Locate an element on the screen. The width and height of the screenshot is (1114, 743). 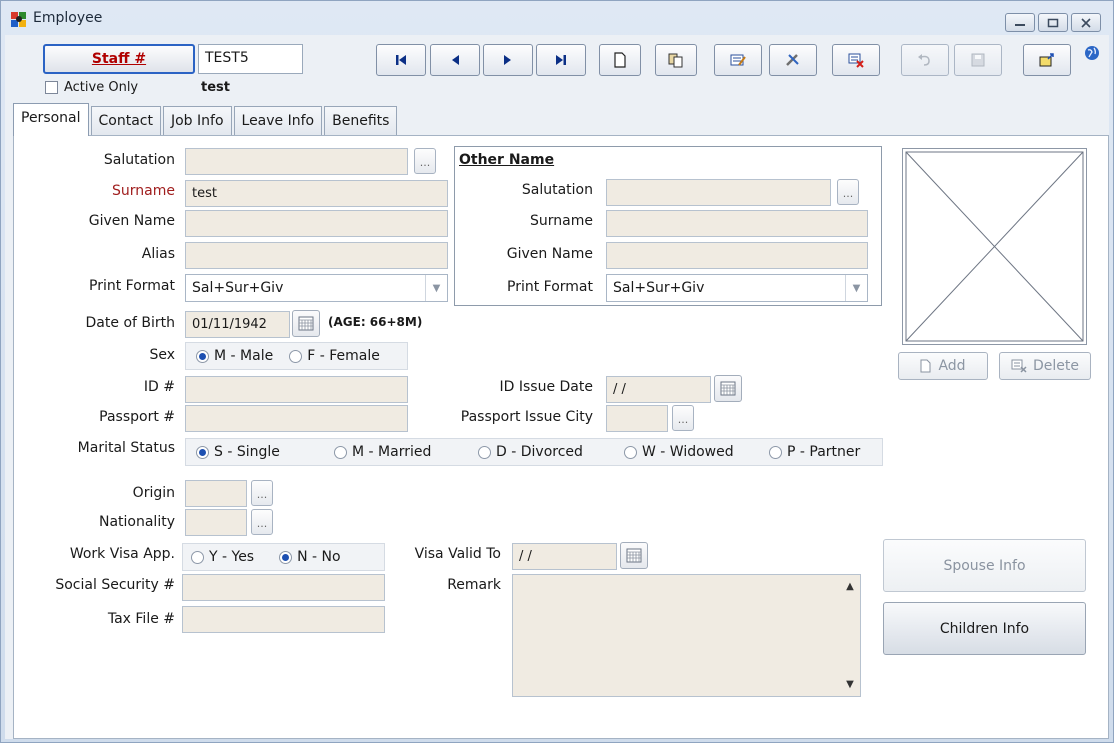
maximize-button is located at coordinates (1053, 22).